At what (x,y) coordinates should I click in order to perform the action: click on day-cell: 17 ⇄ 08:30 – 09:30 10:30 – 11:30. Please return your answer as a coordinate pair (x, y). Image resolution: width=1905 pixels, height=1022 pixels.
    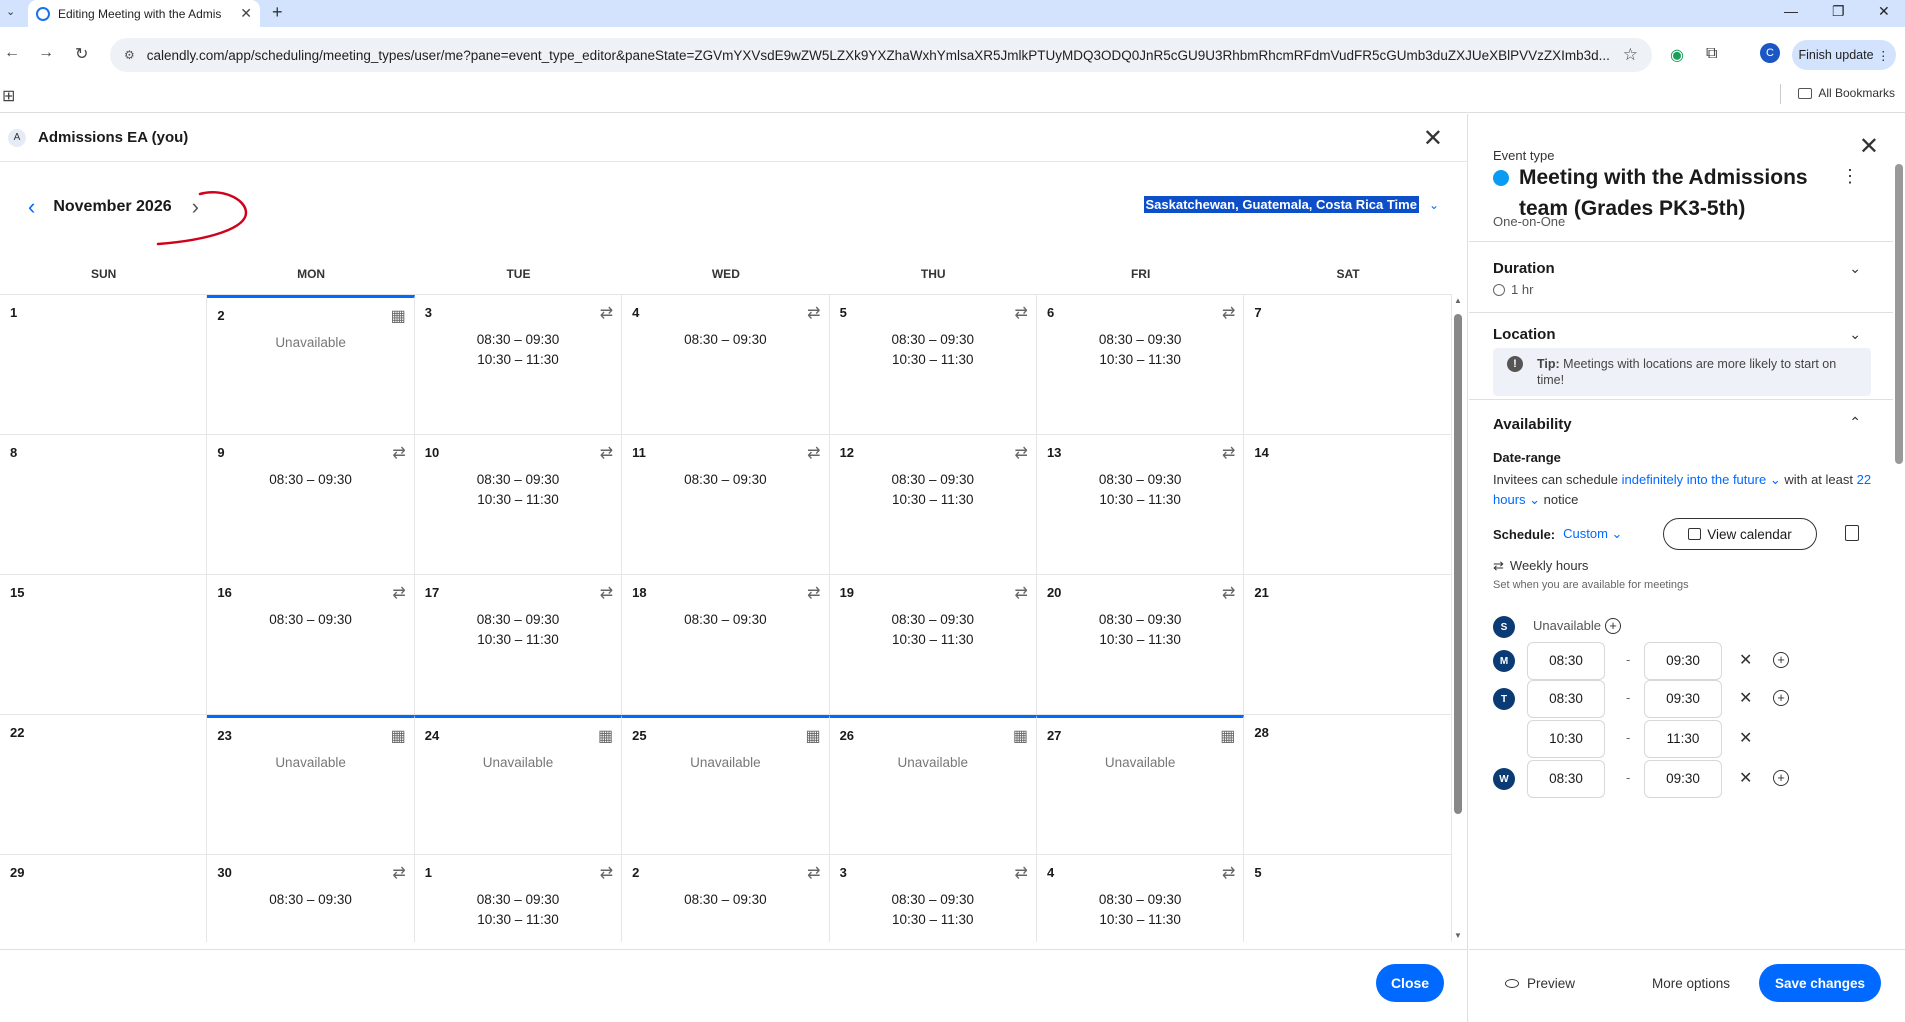
    Looking at the image, I should click on (519, 645).